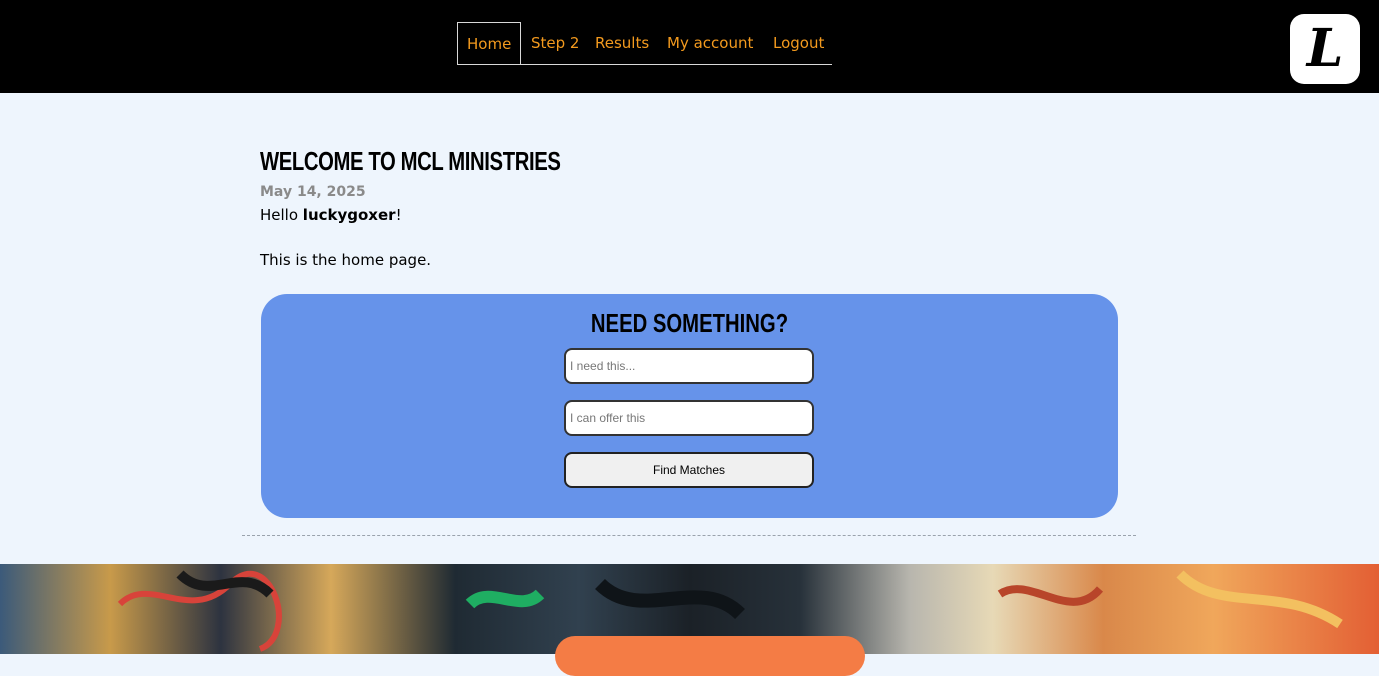 Image resolution: width=1379 pixels, height=676 pixels. What do you see at coordinates (689, 366) in the screenshot?
I see `need-input` at bounding box center [689, 366].